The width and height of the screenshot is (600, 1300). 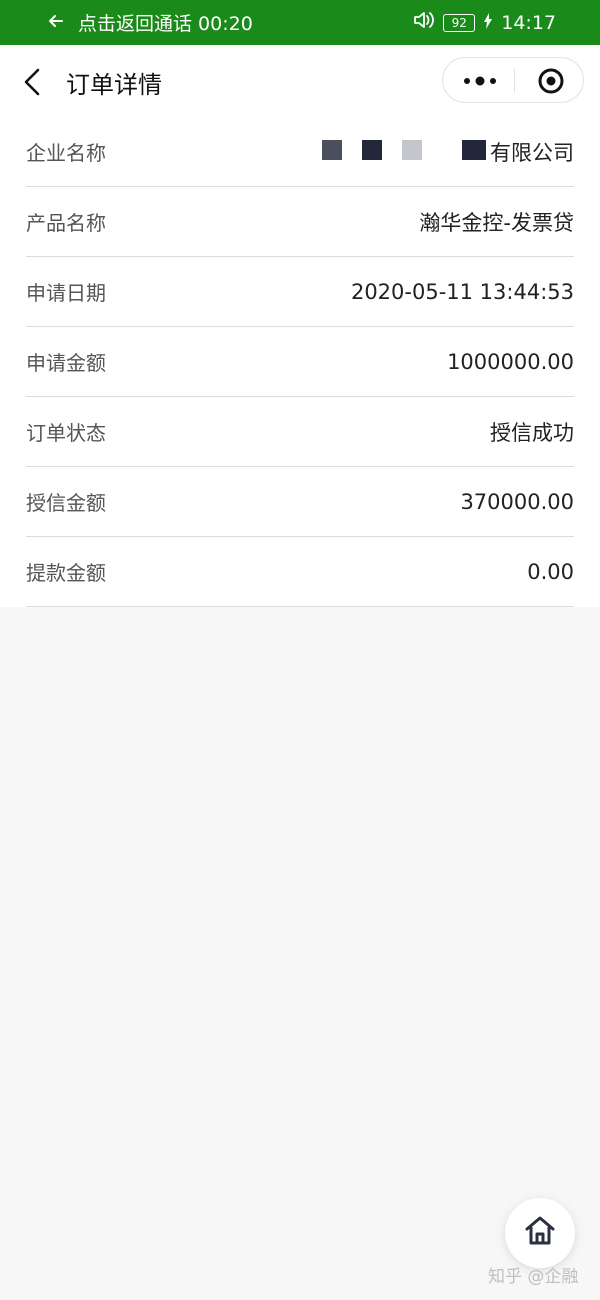 I want to click on mini-program-capsule, so click(x=513, y=80).